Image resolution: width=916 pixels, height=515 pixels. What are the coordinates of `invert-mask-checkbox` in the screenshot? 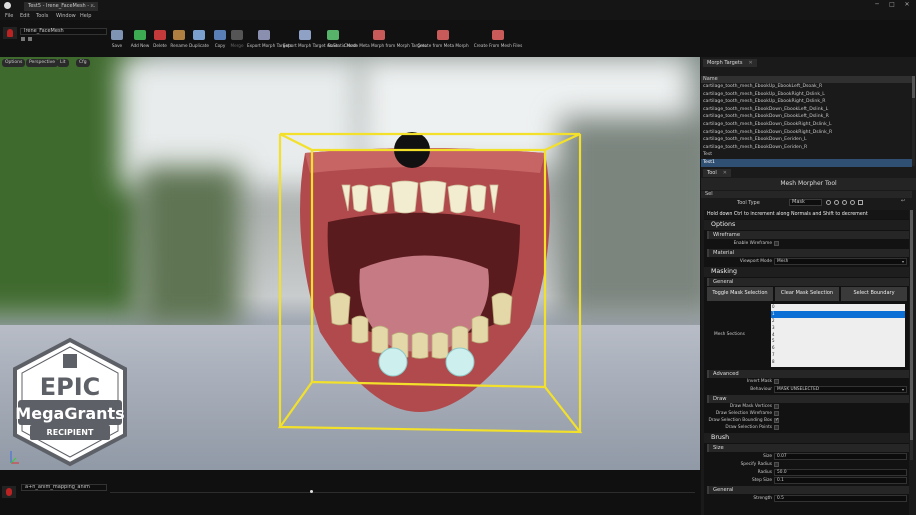 It's located at (776, 381).